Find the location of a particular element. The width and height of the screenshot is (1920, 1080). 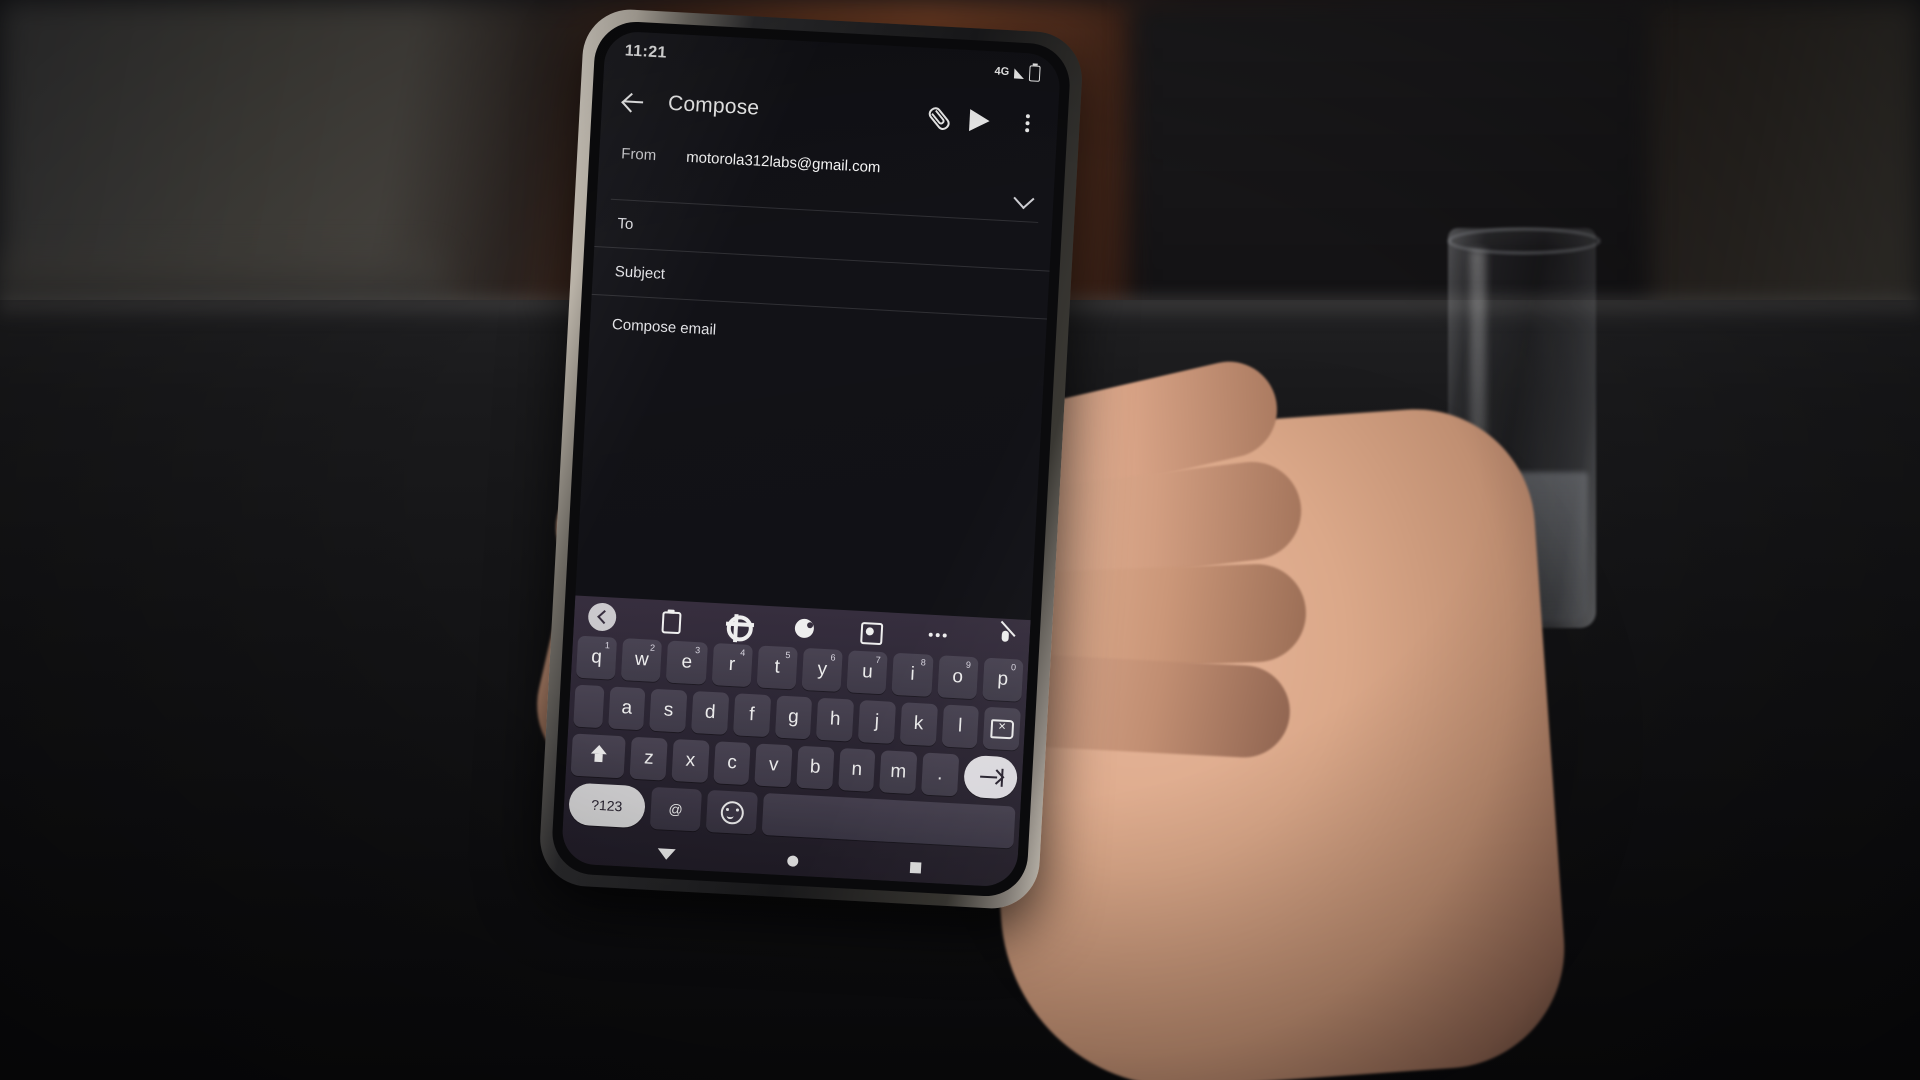

send-icon is located at coordinates (981, 120).